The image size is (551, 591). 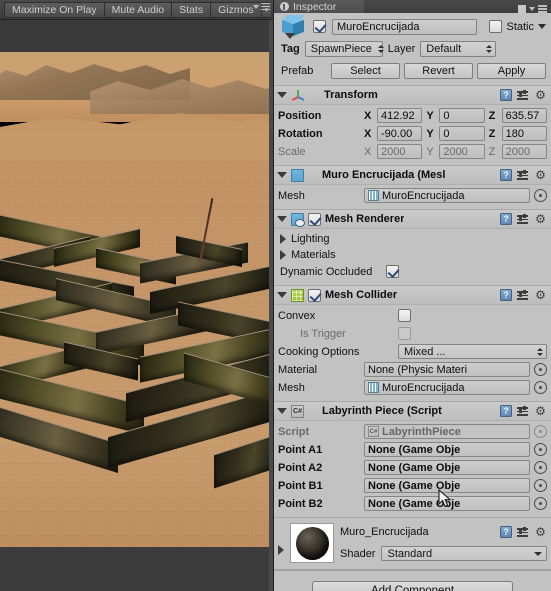 What do you see at coordinates (191, 9) in the screenshot?
I see `stats-button: Stats` at bounding box center [191, 9].